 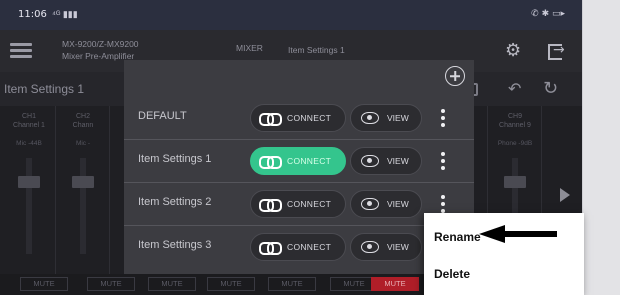 I want to click on channel-strip: CH2 Chann Mic -, so click(x=83, y=190).